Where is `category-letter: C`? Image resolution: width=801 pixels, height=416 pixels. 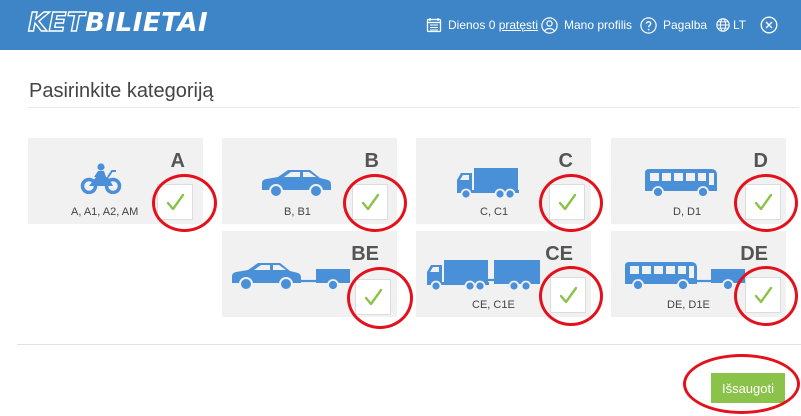
category-letter: C is located at coordinates (565, 161).